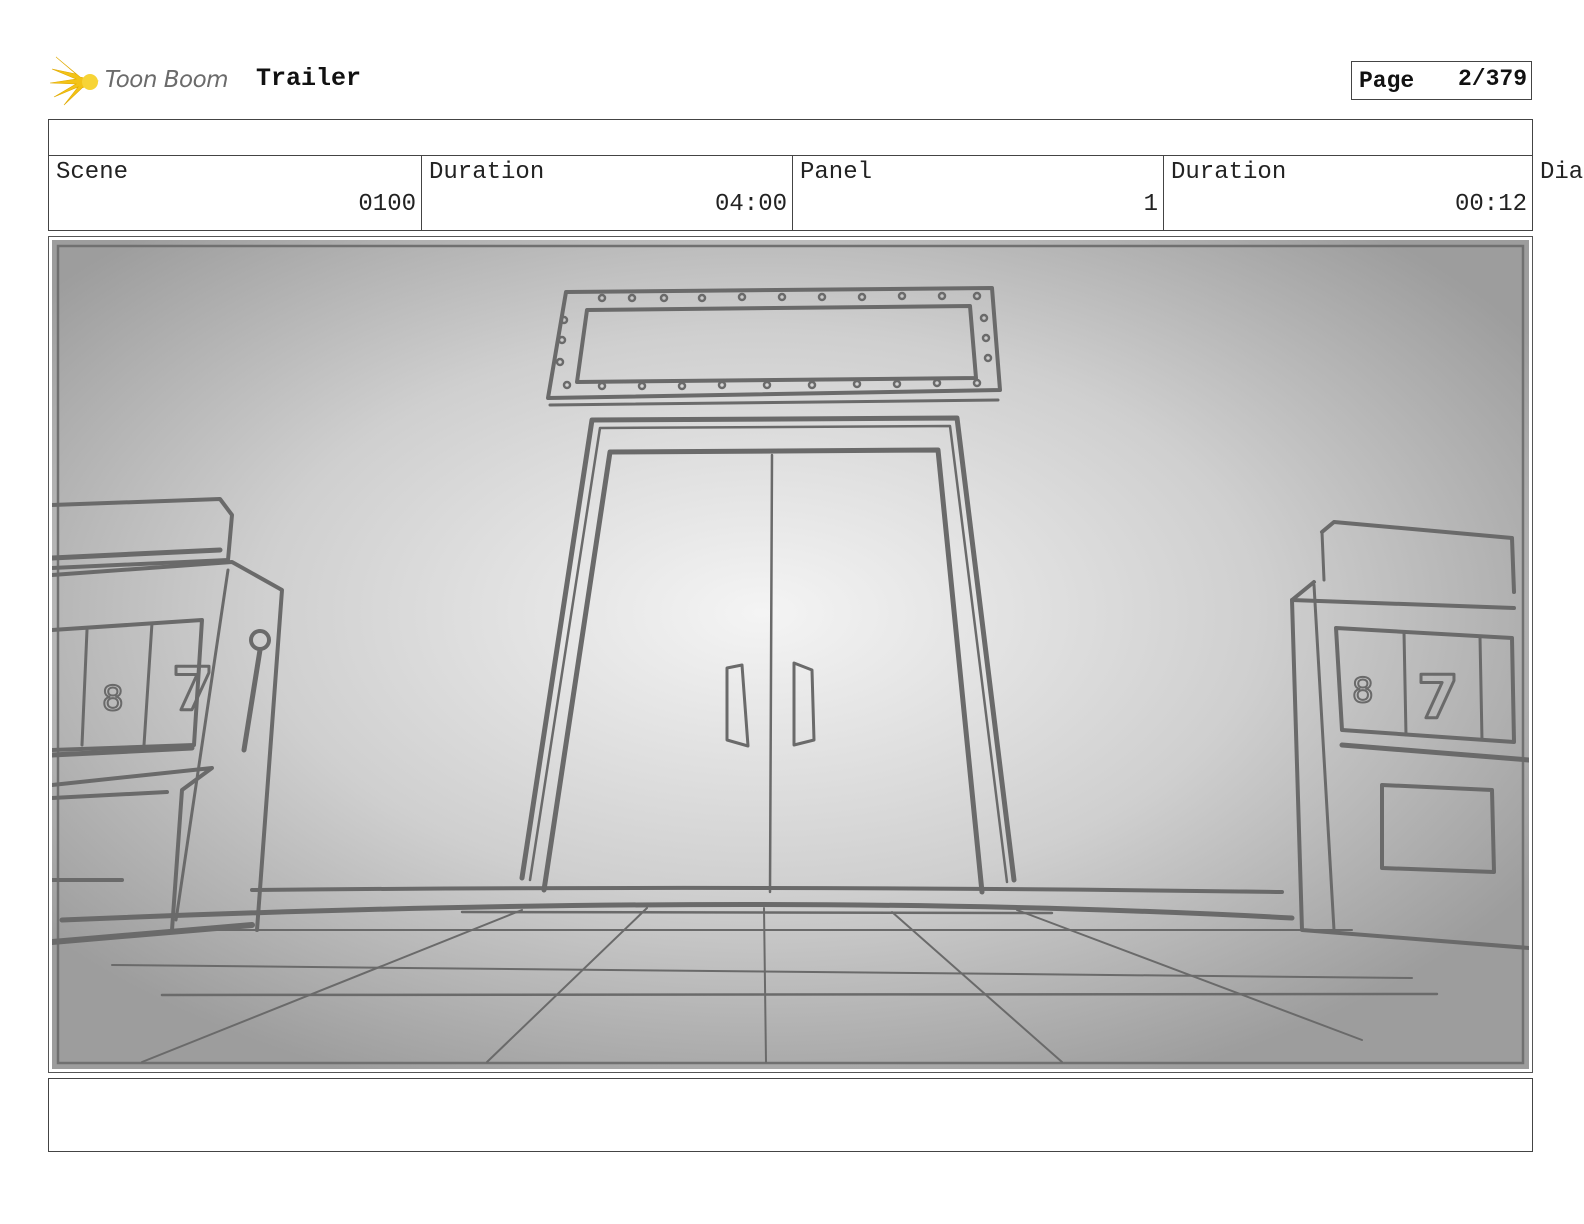  What do you see at coordinates (1387, 81) in the screenshot?
I see `page-label: Page` at bounding box center [1387, 81].